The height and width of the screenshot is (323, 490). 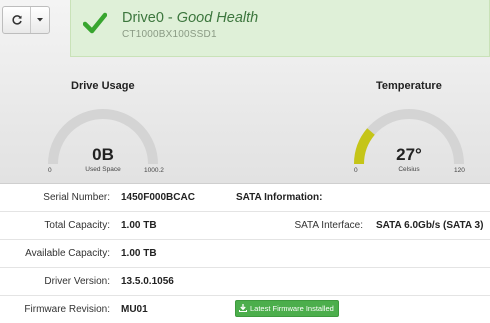 I want to click on total-capacity-label: Total Capacity:, so click(x=77, y=225).